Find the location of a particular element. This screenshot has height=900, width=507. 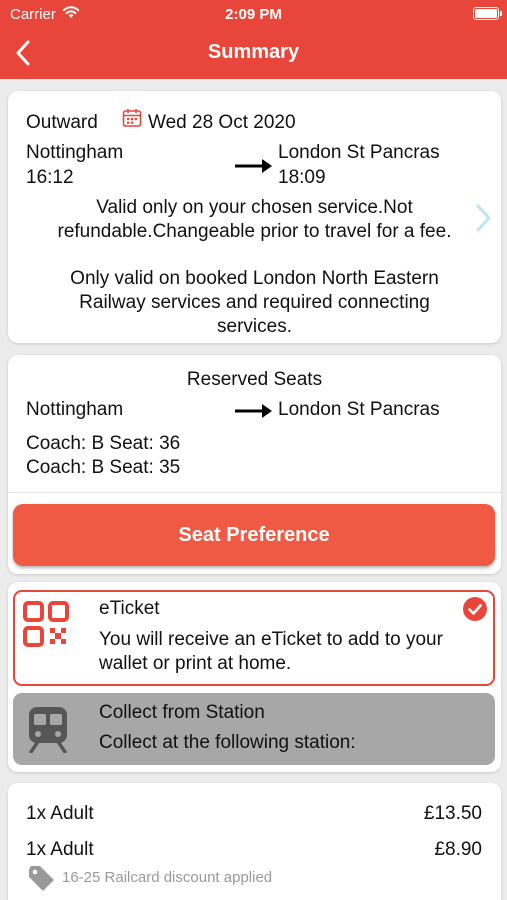

seat-assignment: Coach: B Seat: 36 is located at coordinates (103, 443).